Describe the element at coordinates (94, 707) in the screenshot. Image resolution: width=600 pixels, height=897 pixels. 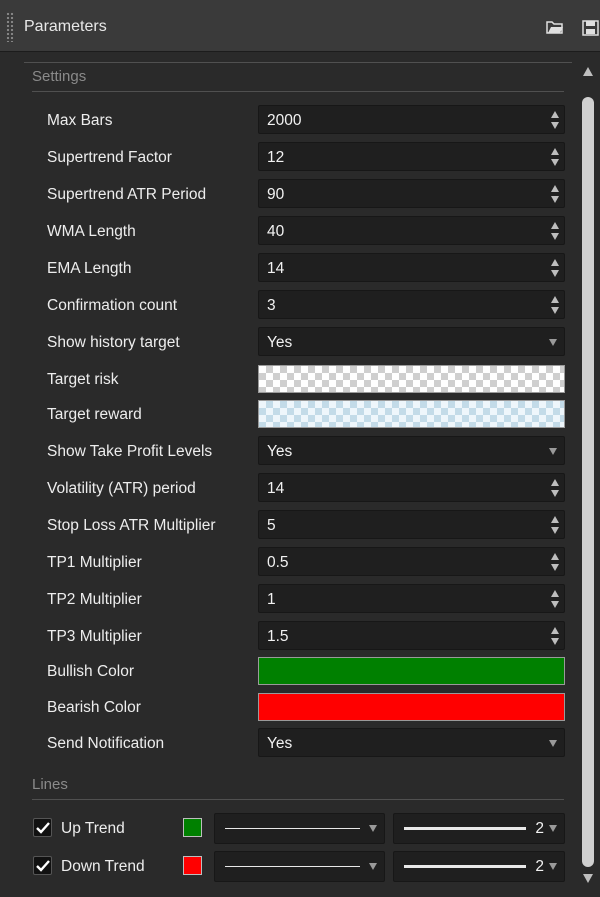
I see `setting-label: Bearish Color` at that location.